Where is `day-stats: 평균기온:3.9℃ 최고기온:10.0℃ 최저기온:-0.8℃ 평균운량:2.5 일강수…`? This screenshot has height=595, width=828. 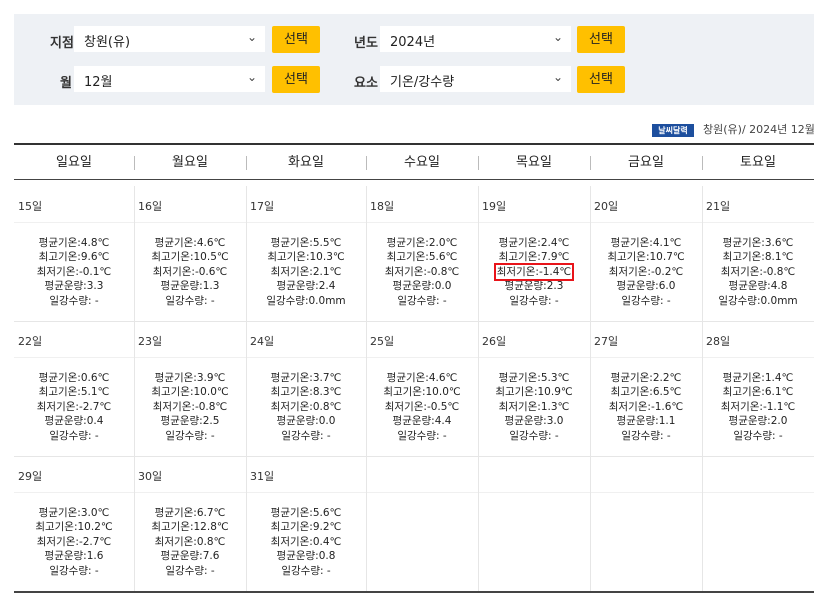 day-stats: 평균기온:3.9℃ 최고기온:10.0℃ 최저기온:-0.8℃ 평균운량:2.5 일강수… is located at coordinates (190, 407).